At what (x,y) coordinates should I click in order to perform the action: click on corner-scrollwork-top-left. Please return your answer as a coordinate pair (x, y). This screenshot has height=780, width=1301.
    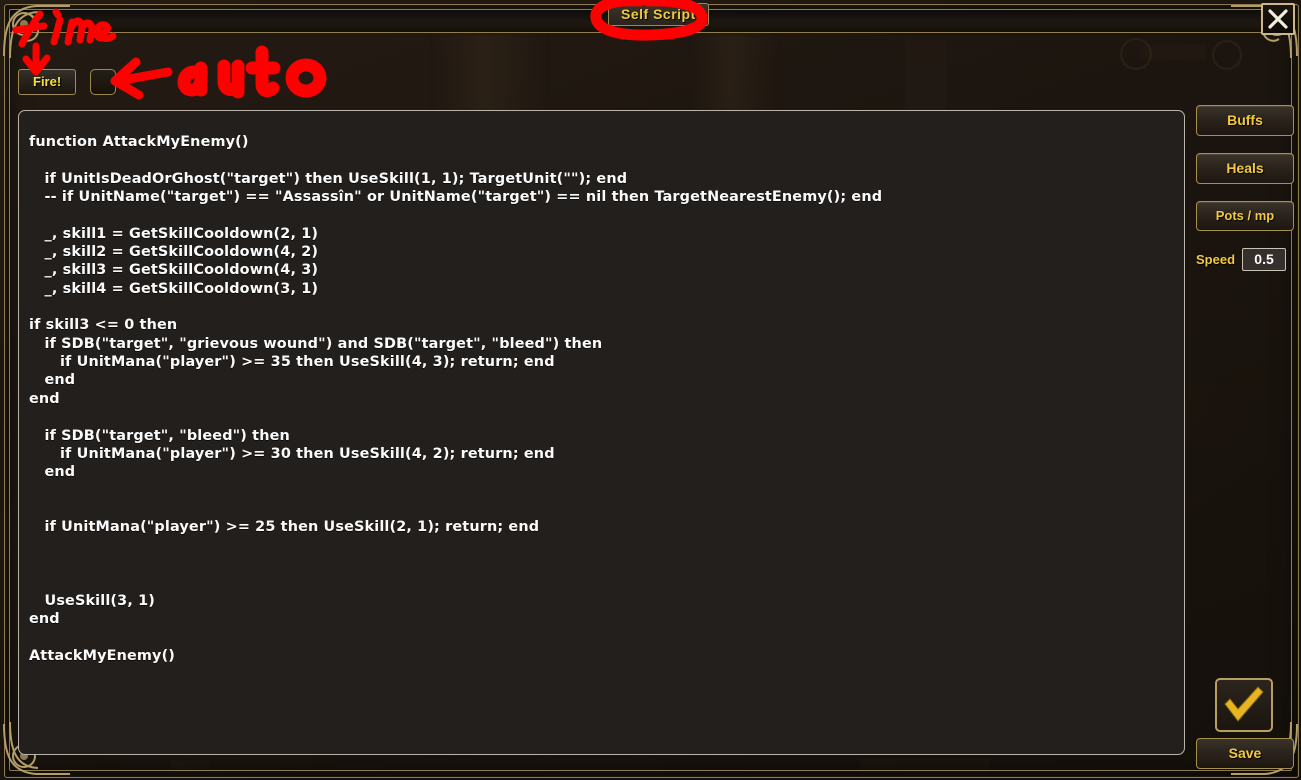
    Looking at the image, I should click on (35, 31).